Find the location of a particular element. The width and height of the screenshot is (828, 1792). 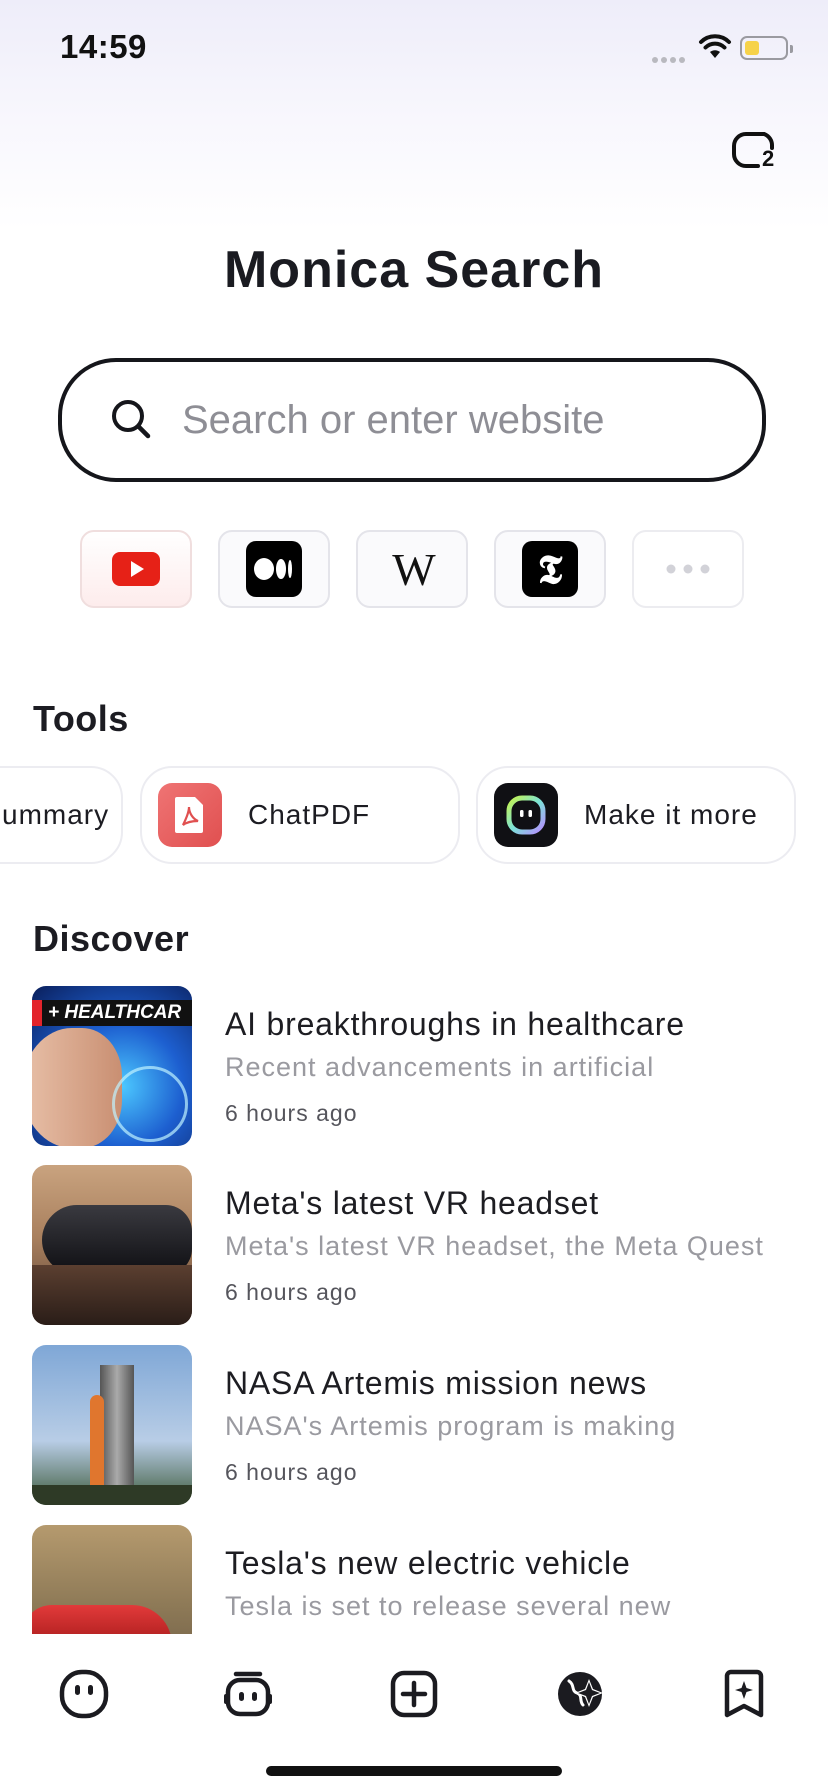

tool-card-make-it-more: Make it more is located at coordinates (636, 815).